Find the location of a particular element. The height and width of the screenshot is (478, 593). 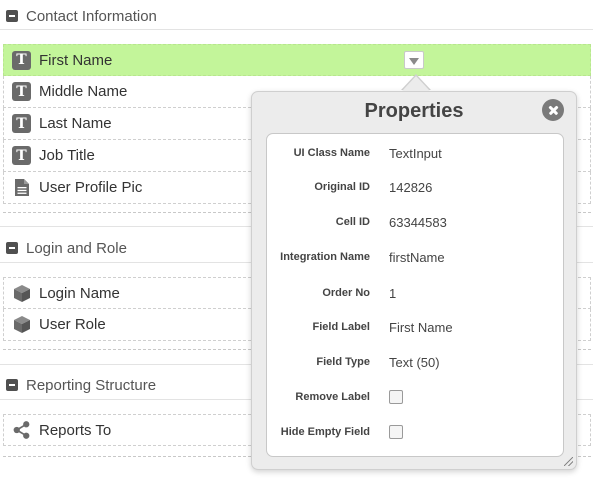

property-label: Integration Name is located at coordinates (325, 257).